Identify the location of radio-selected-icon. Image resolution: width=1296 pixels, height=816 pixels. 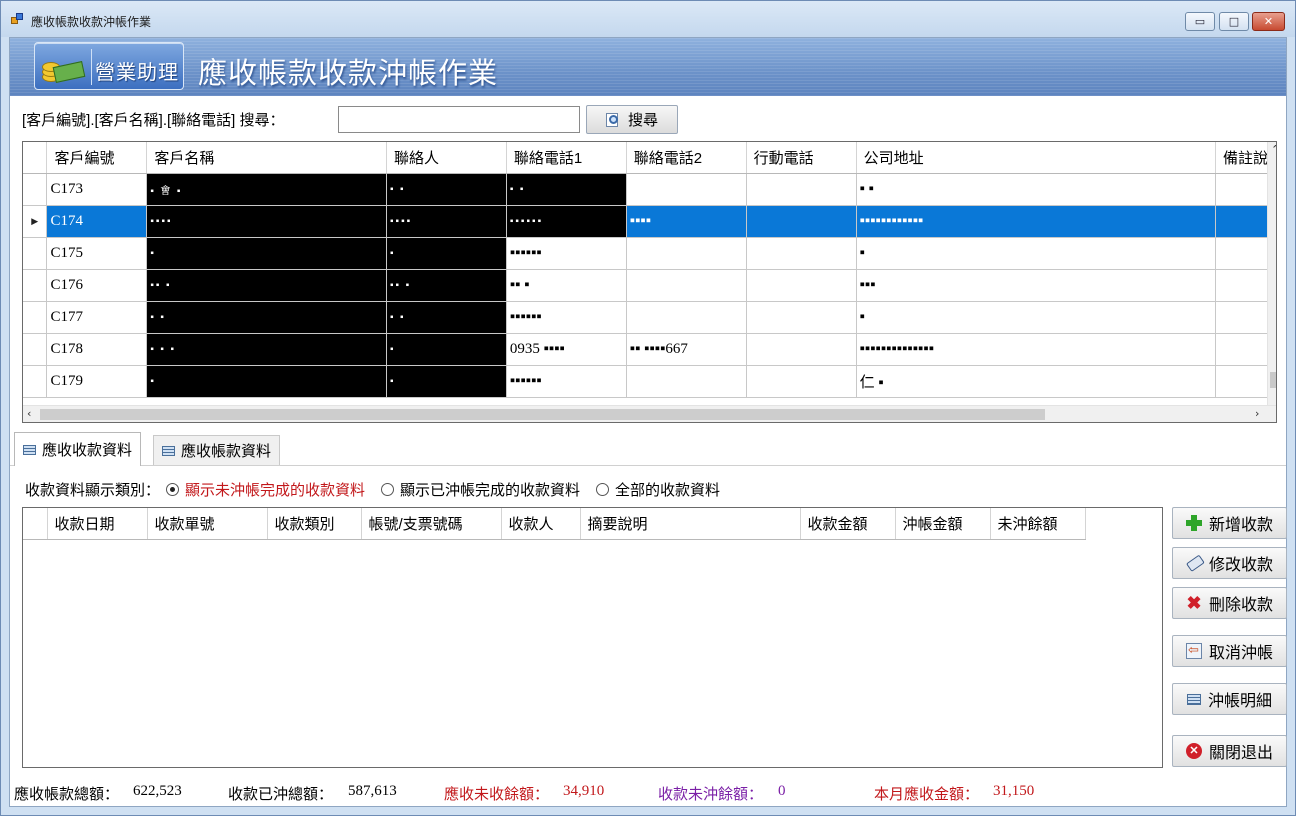
(173, 489).